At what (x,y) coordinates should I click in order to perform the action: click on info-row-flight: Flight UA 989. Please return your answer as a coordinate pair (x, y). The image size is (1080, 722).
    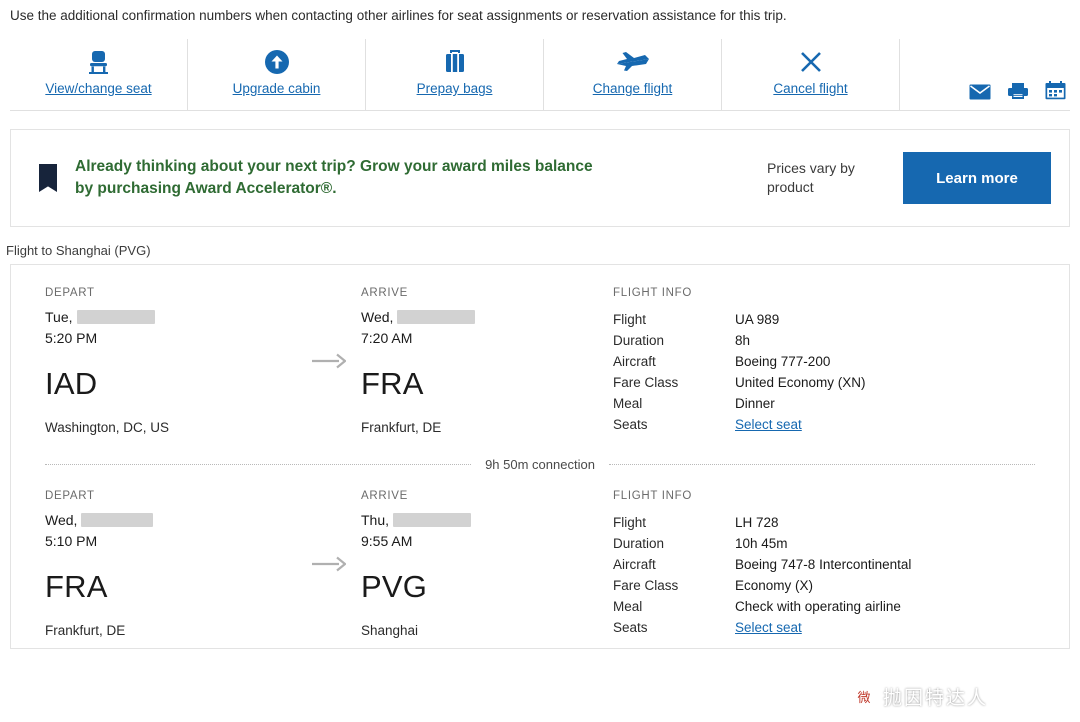
    Looking at the image, I should click on (824, 319).